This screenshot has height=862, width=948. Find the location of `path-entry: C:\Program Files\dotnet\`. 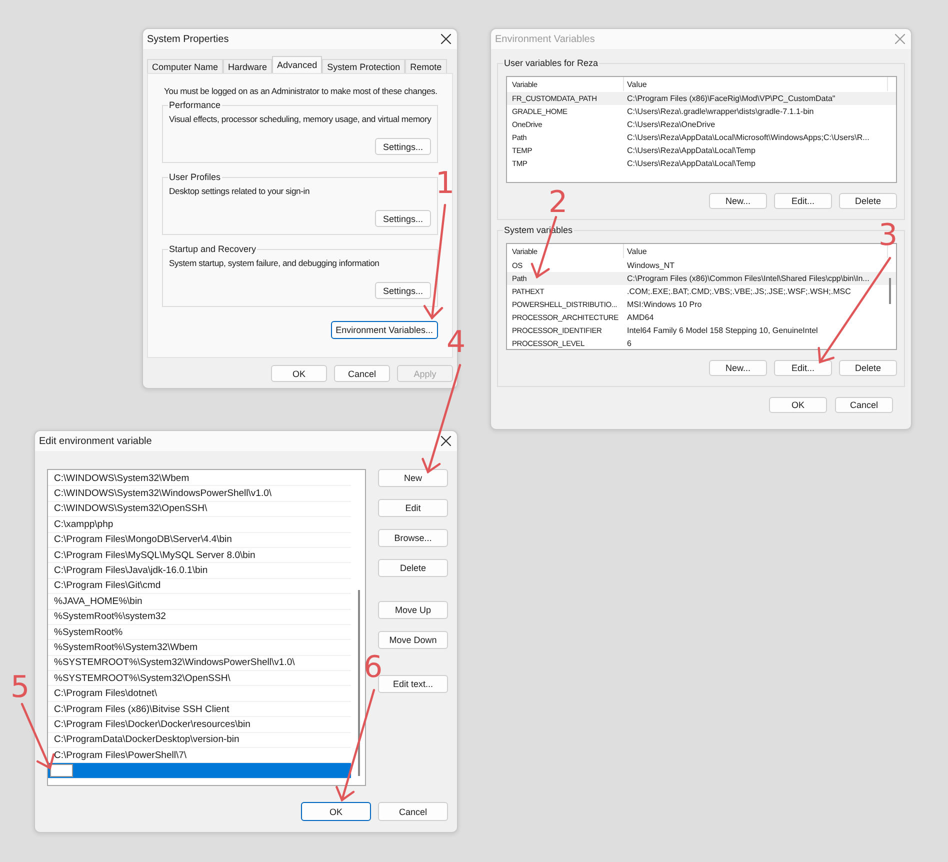

path-entry: C:\Program Files\dotnet\ is located at coordinates (199, 694).